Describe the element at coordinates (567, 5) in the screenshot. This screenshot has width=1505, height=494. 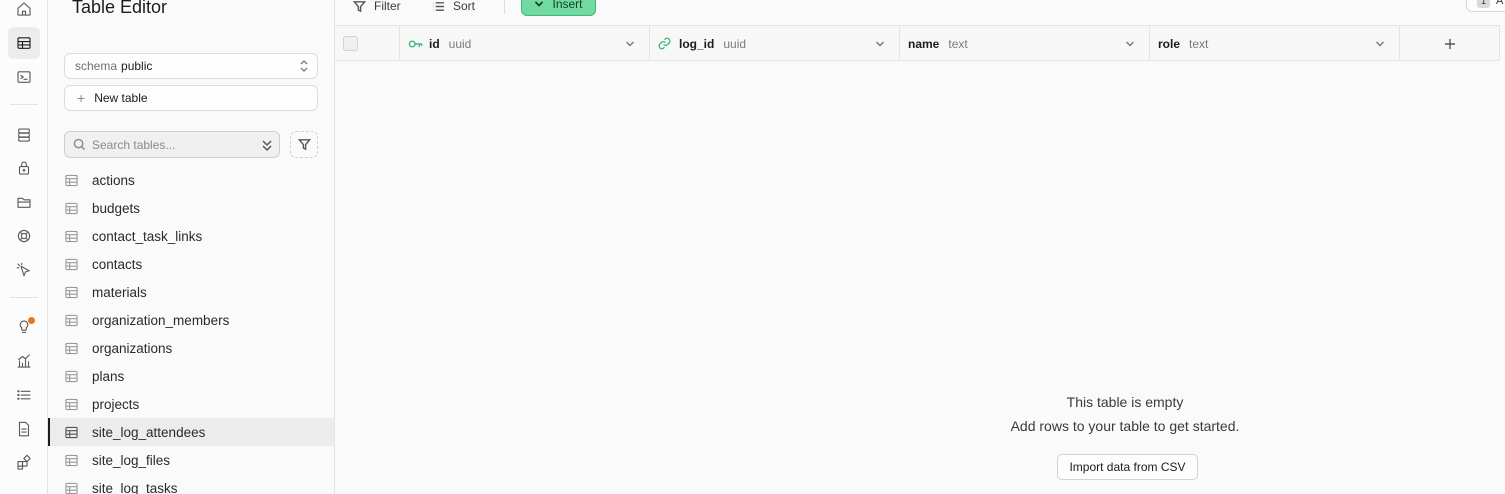
I see `insert-label: Insert` at that location.